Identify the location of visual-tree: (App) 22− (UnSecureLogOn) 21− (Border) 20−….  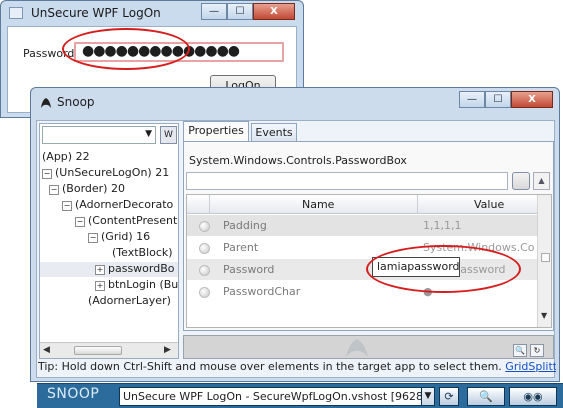
(109, 243).